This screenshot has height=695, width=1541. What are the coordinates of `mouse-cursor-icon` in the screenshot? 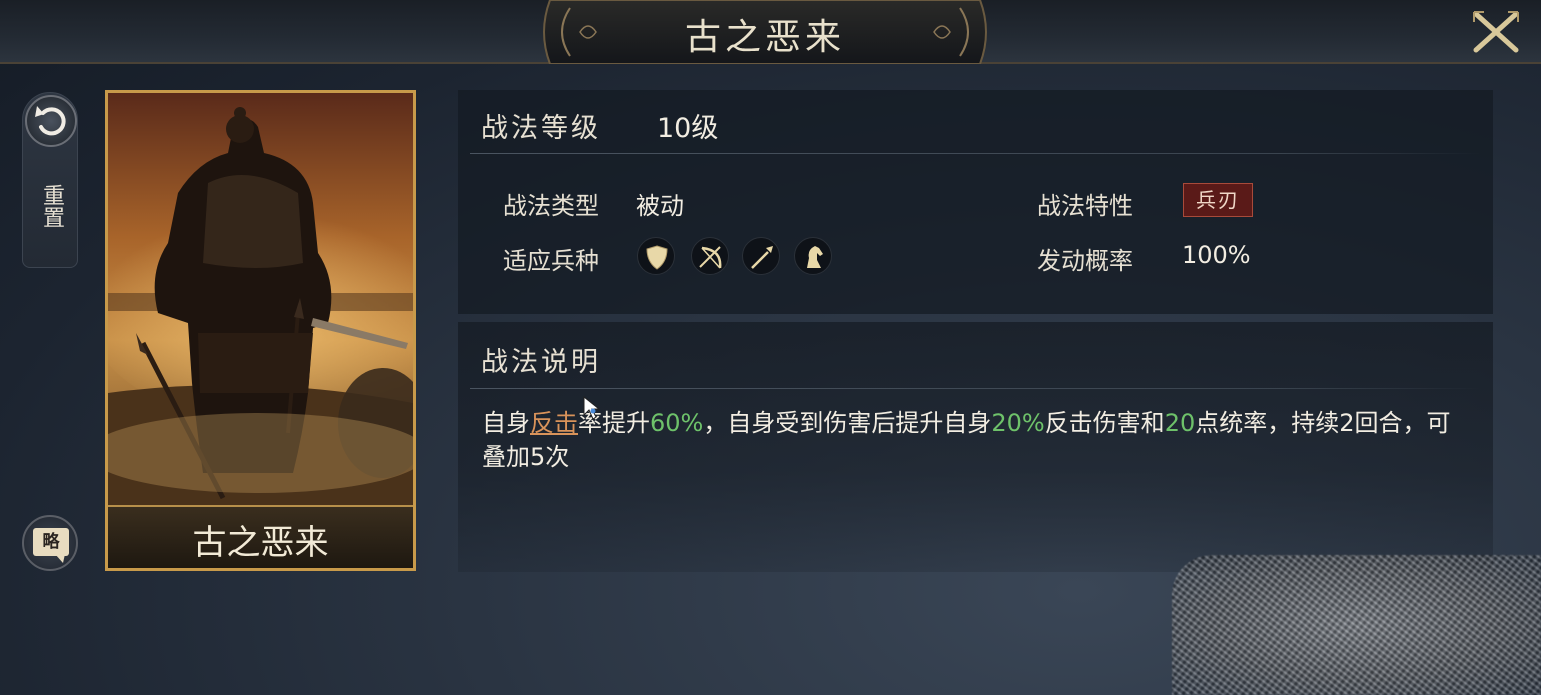 It's located at (592, 407).